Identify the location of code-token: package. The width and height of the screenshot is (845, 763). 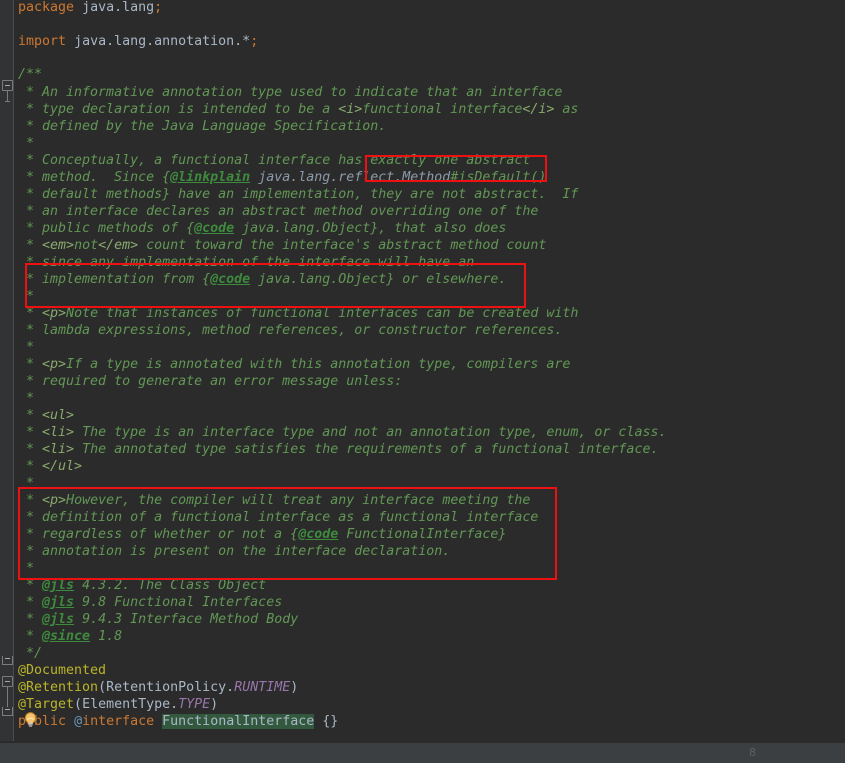
(46, 7).